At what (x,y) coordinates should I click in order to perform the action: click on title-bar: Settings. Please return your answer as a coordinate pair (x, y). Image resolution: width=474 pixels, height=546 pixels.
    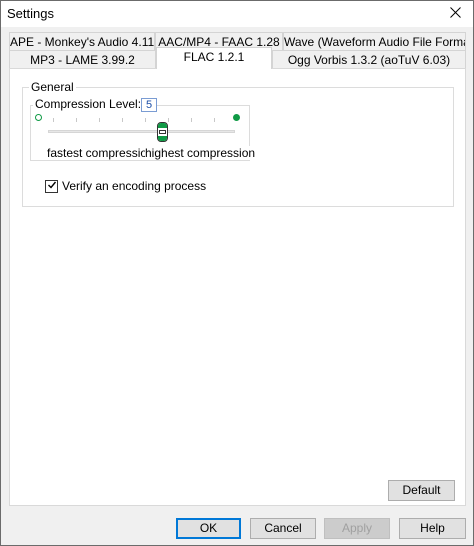
    Looking at the image, I should click on (237, 14).